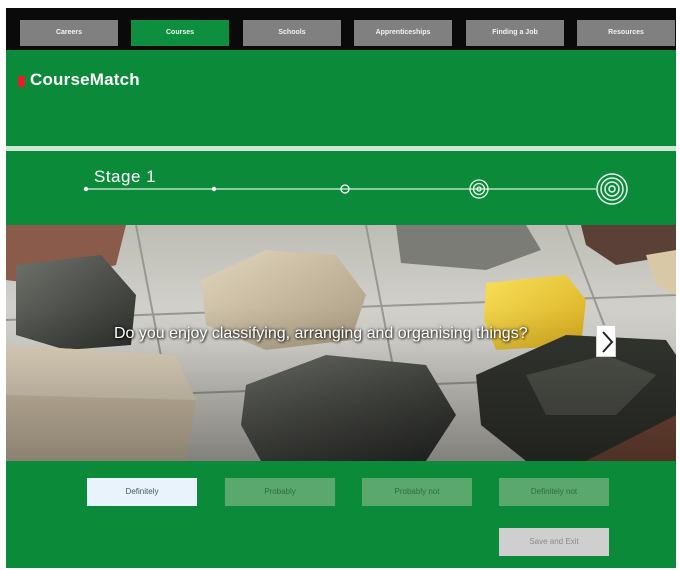 The width and height of the screenshot is (680, 570). I want to click on nav-courses: Courses, so click(180, 33).